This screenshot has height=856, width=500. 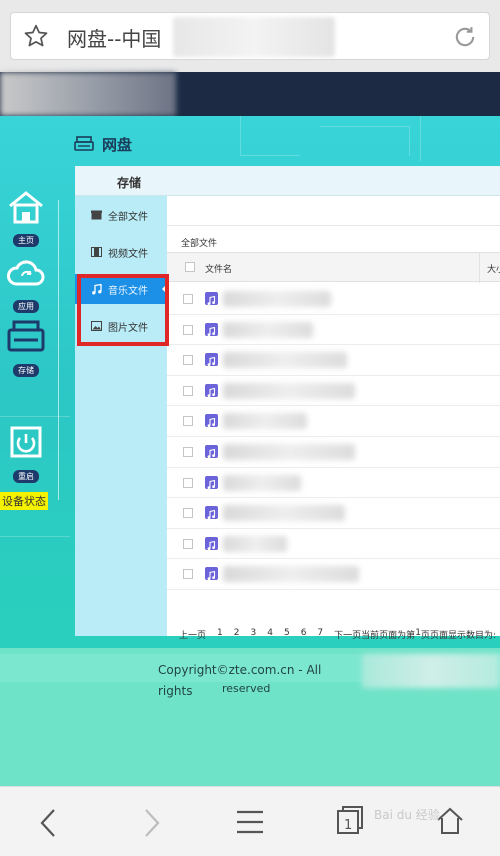 I want to click on copyright-text: Copyright©zte.com.cn - All rights, so click(x=240, y=680).